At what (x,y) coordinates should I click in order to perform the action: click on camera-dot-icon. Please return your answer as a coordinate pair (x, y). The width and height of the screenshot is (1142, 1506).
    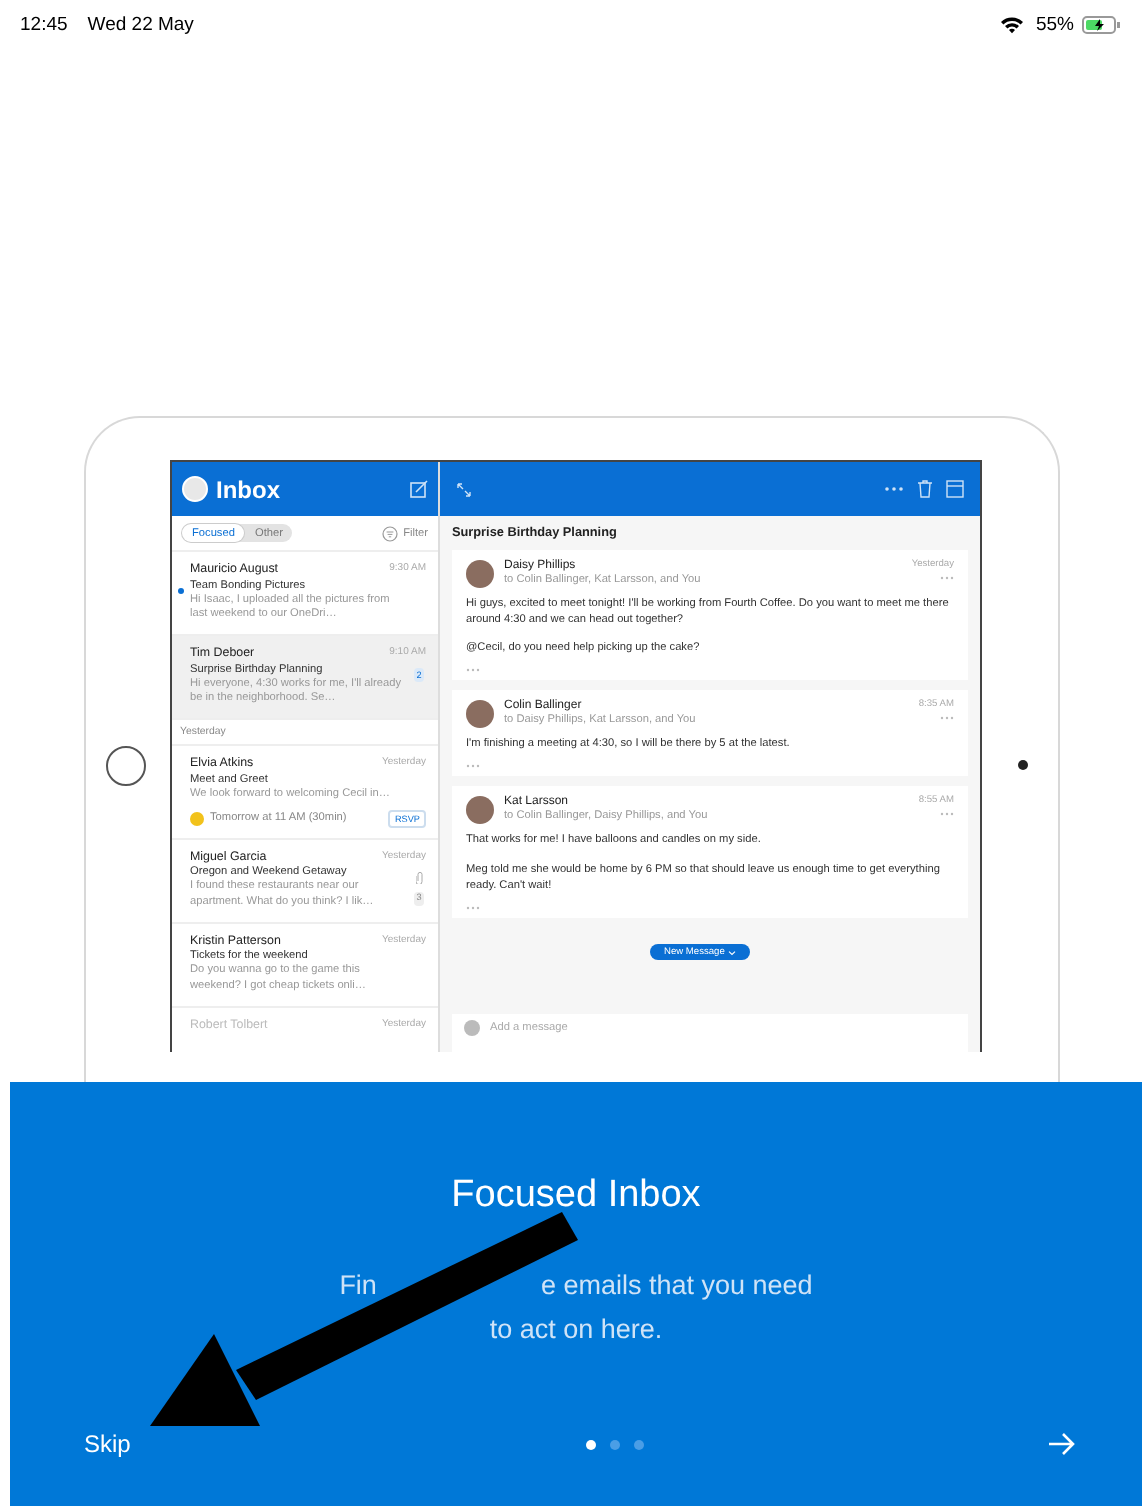
    Looking at the image, I should click on (1023, 765).